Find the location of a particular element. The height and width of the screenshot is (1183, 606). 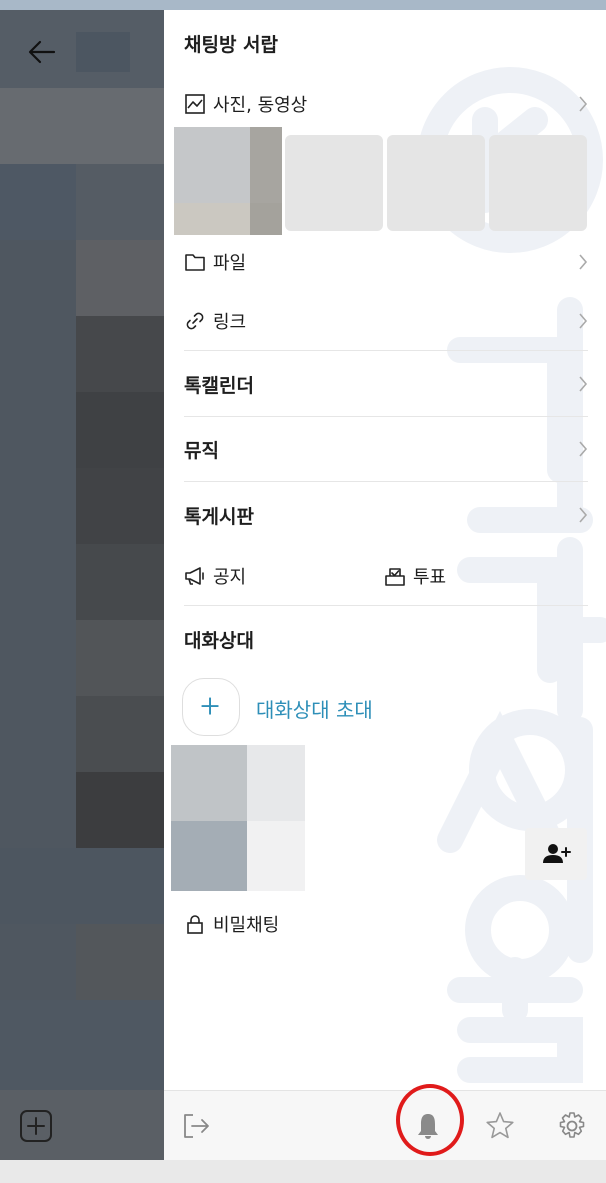

drawer-bottom-bar is located at coordinates (385, 1125).